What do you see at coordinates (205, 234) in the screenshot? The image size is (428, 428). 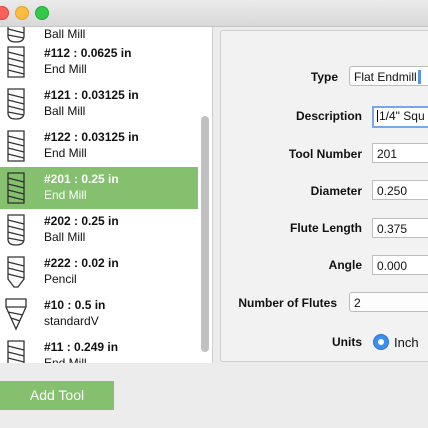 I see `tool-list-scrollbar` at bounding box center [205, 234].